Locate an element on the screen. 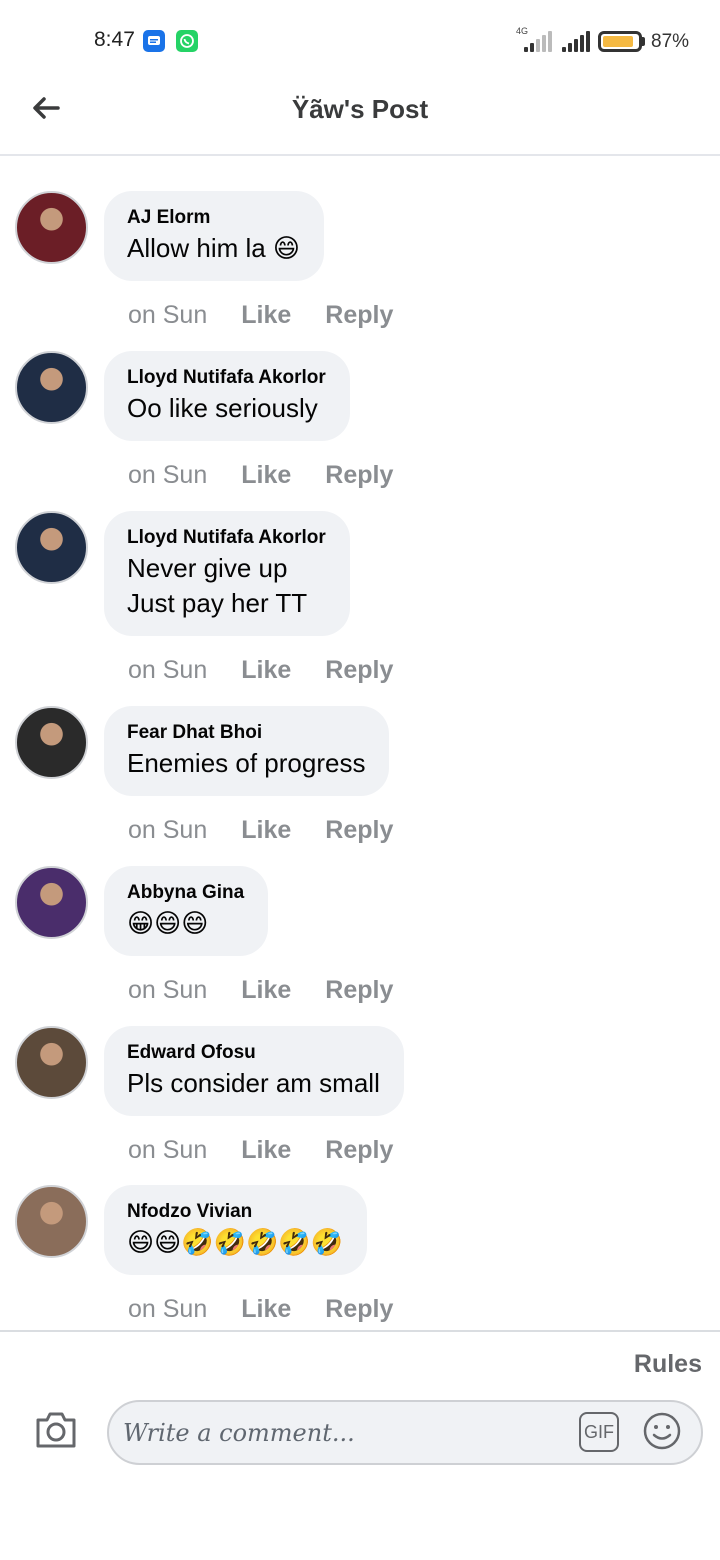  camera-button is located at coordinates (56, 1430).